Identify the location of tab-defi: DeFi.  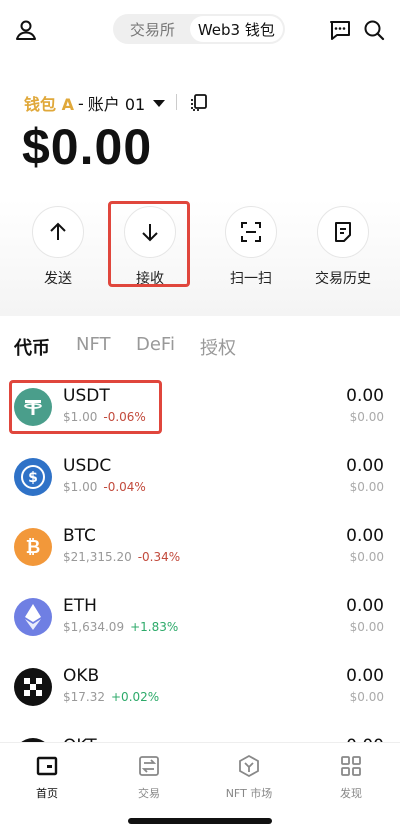
(155, 344).